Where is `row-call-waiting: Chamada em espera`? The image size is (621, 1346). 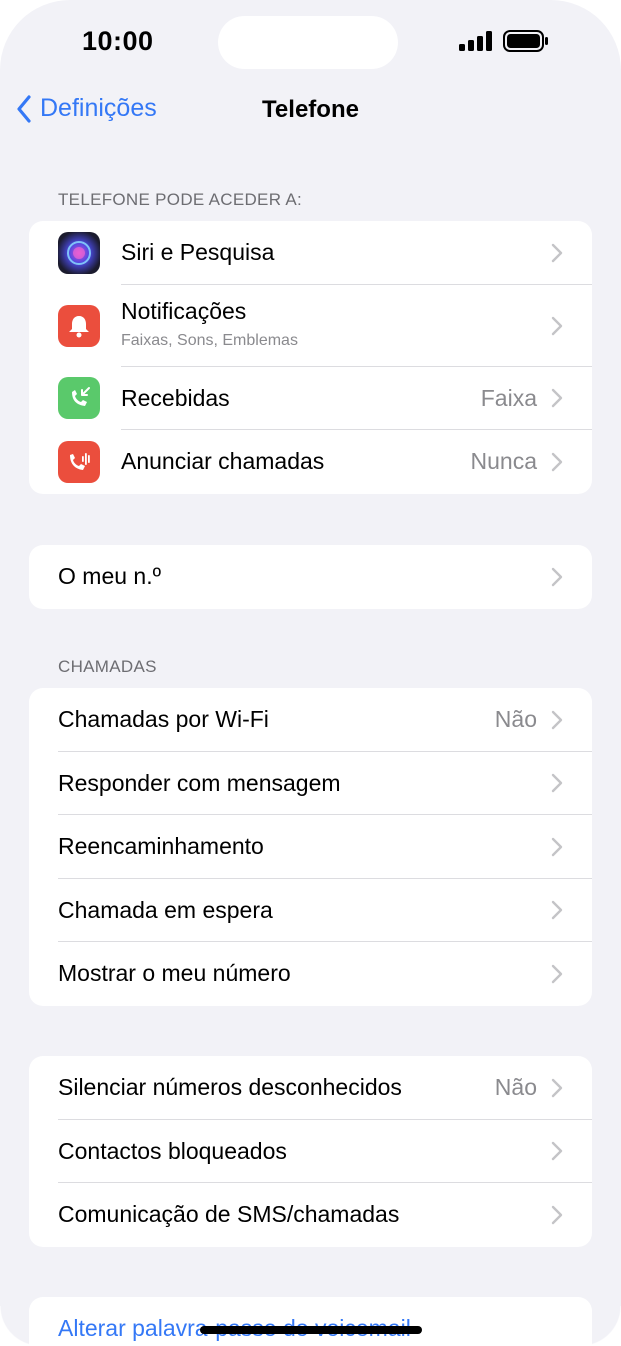 row-call-waiting: Chamada em espera is located at coordinates (310, 910).